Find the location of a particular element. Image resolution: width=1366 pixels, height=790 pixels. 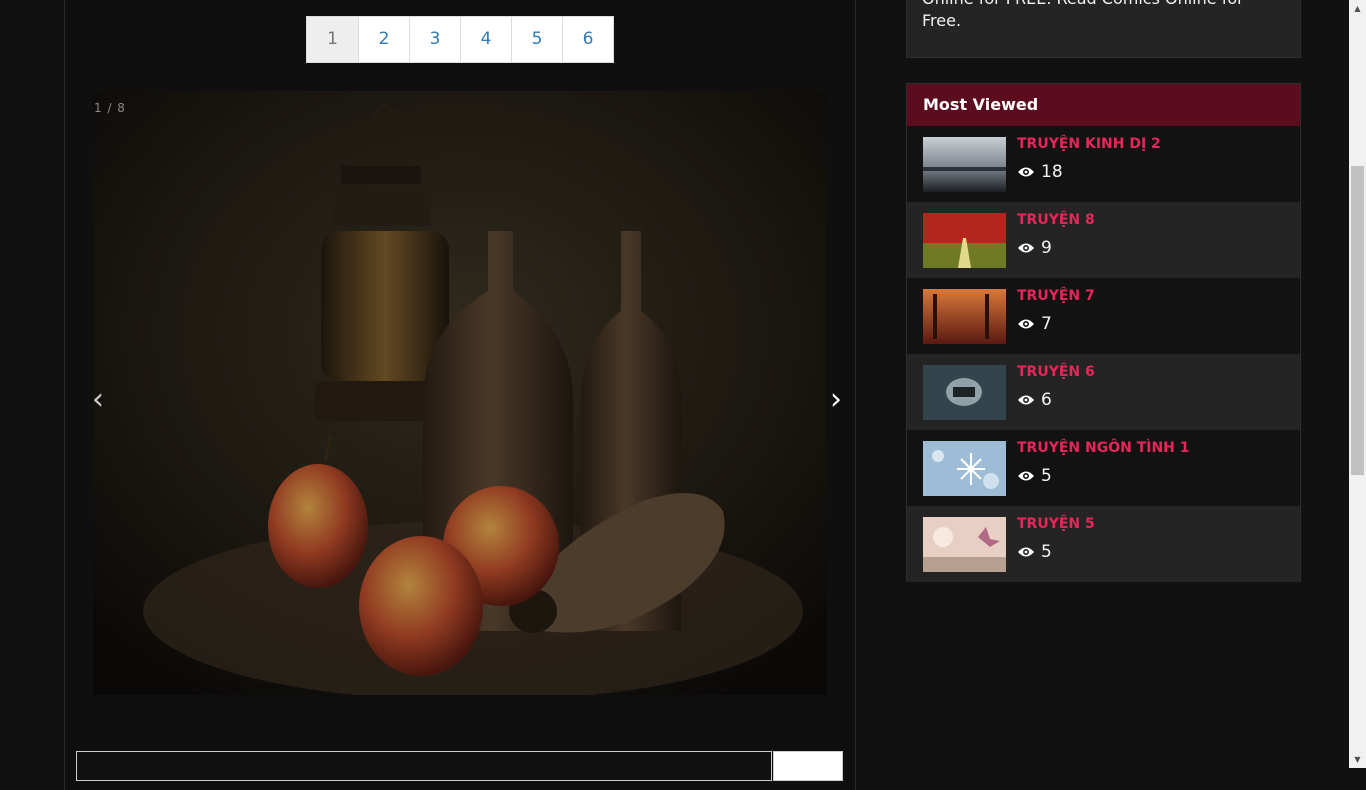

list-item: TRUYỆN 6 6 is located at coordinates (1103, 392).